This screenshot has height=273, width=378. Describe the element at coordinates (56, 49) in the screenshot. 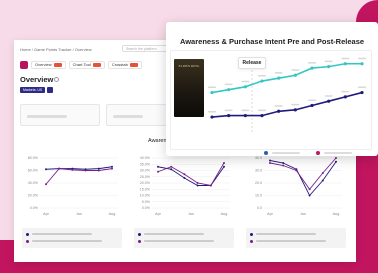

I see `breadcrumb: Home / Game Points Tracker / Overview` at that location.